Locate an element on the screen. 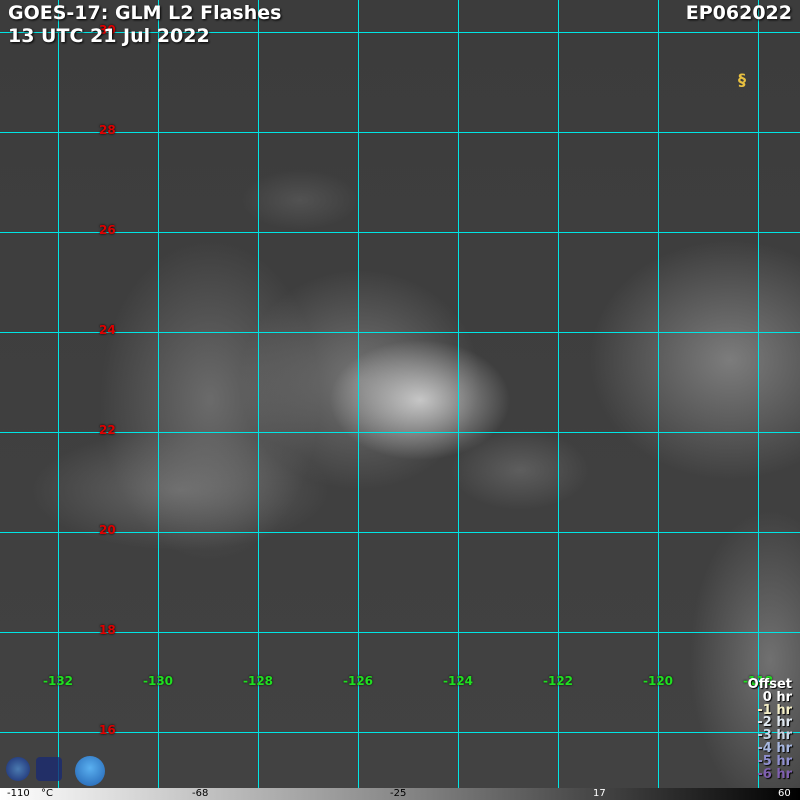 The width and height of the screenshot is (800, 800). colorbar-unit: °C is located at coordinates (47, 793).